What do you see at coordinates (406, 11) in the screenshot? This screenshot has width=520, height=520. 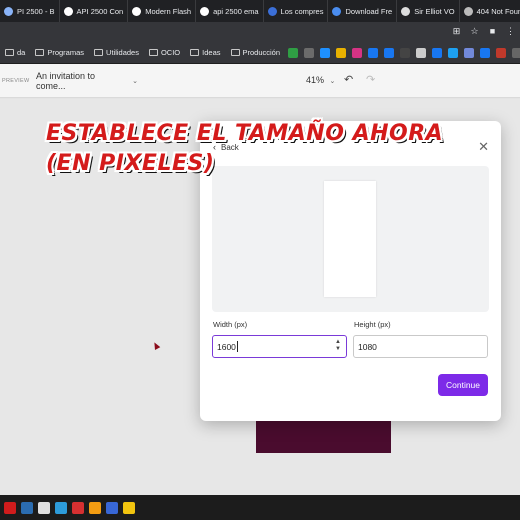 I see `wordpress-icon` at bounding box center [406, 11].